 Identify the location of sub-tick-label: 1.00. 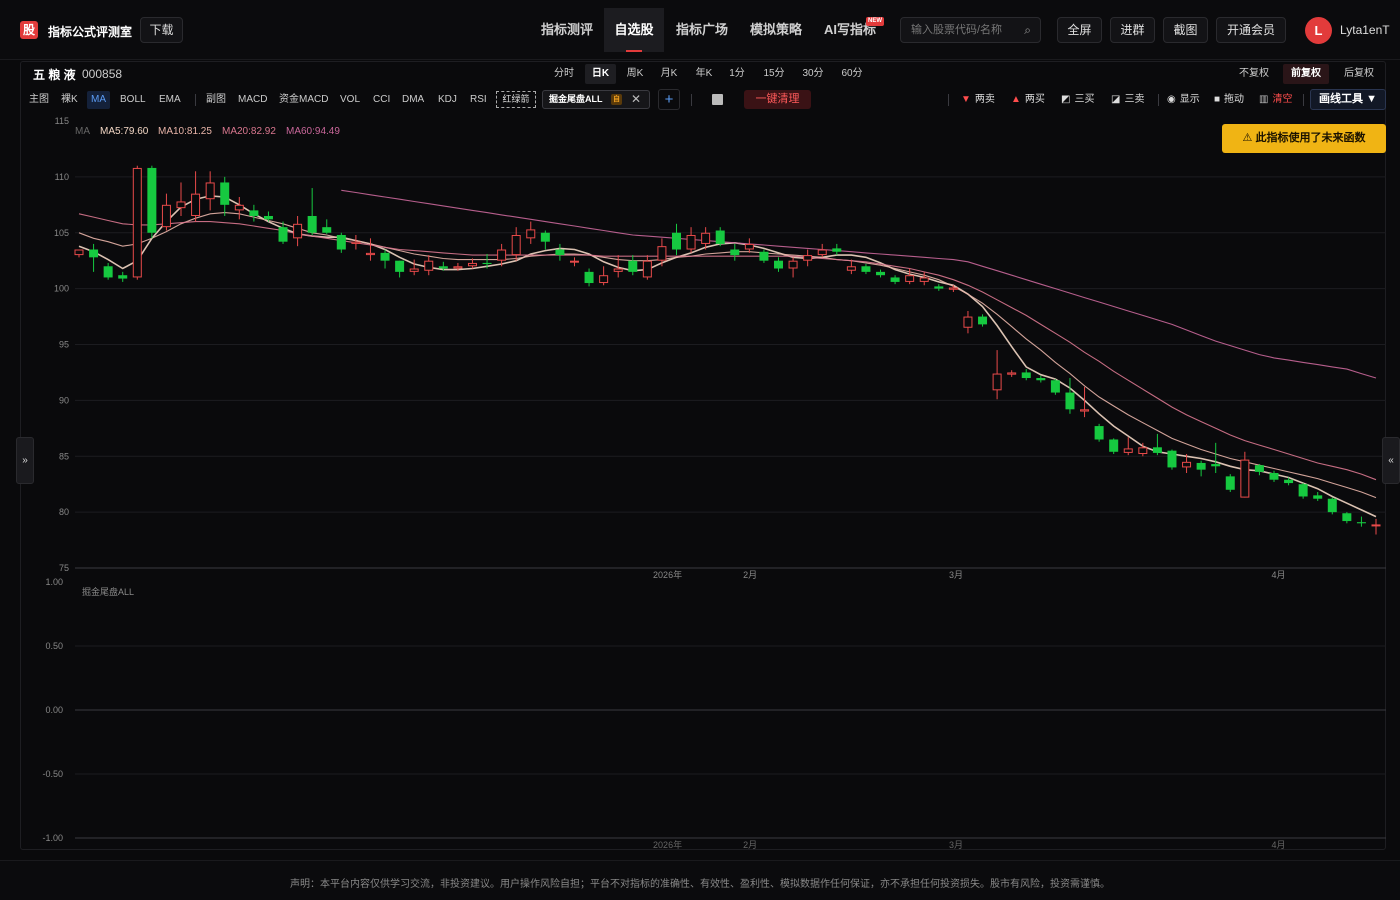
(54, 582).